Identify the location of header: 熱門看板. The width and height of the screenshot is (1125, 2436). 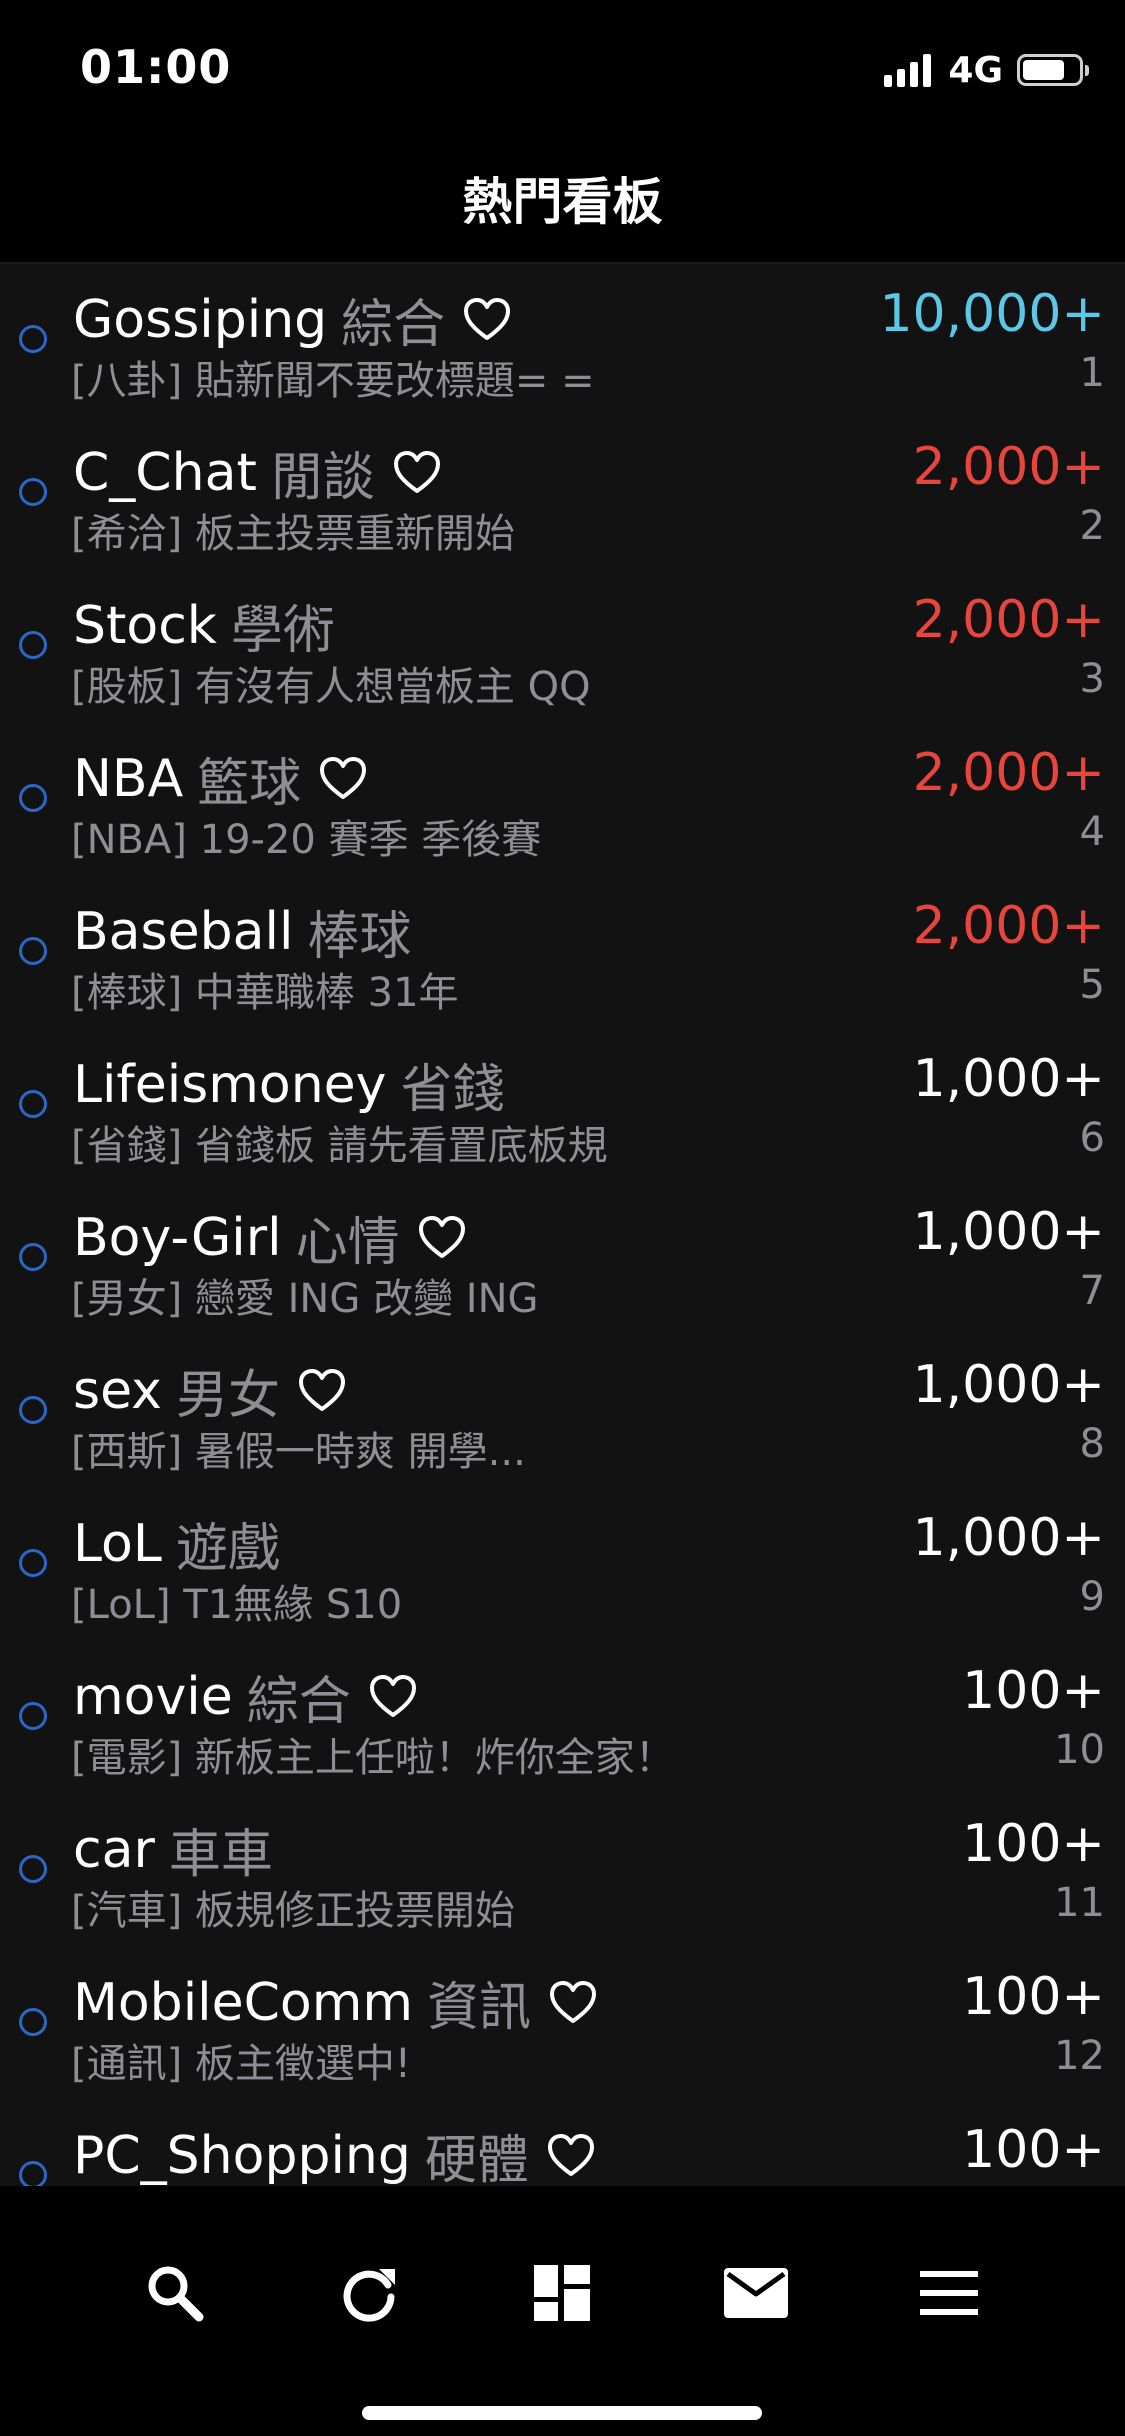
(562, 198).